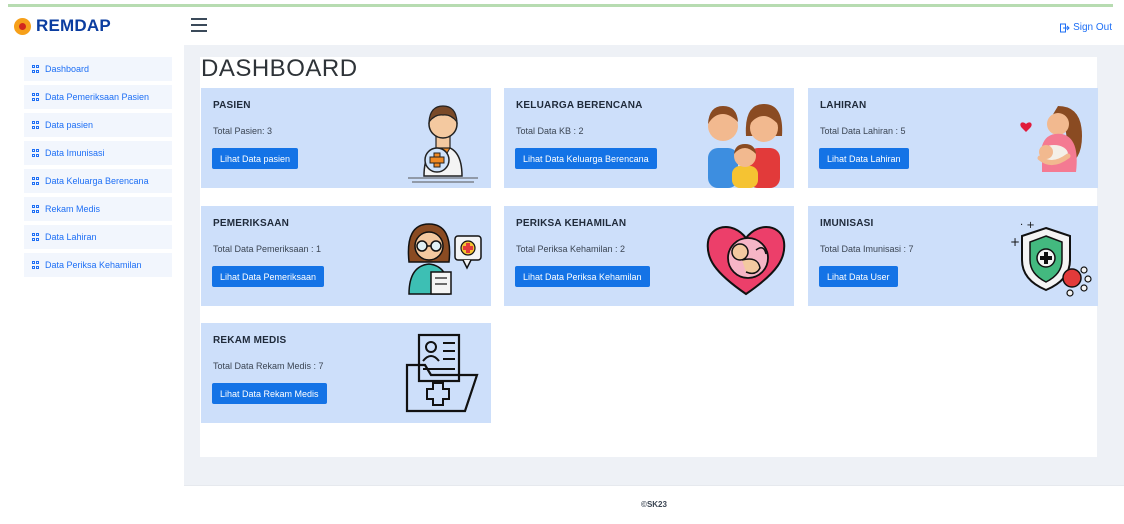  Describe the element at coordinates (243, 131) in the screenshot. I see `card-total: Total Pasien: 3` at that location.